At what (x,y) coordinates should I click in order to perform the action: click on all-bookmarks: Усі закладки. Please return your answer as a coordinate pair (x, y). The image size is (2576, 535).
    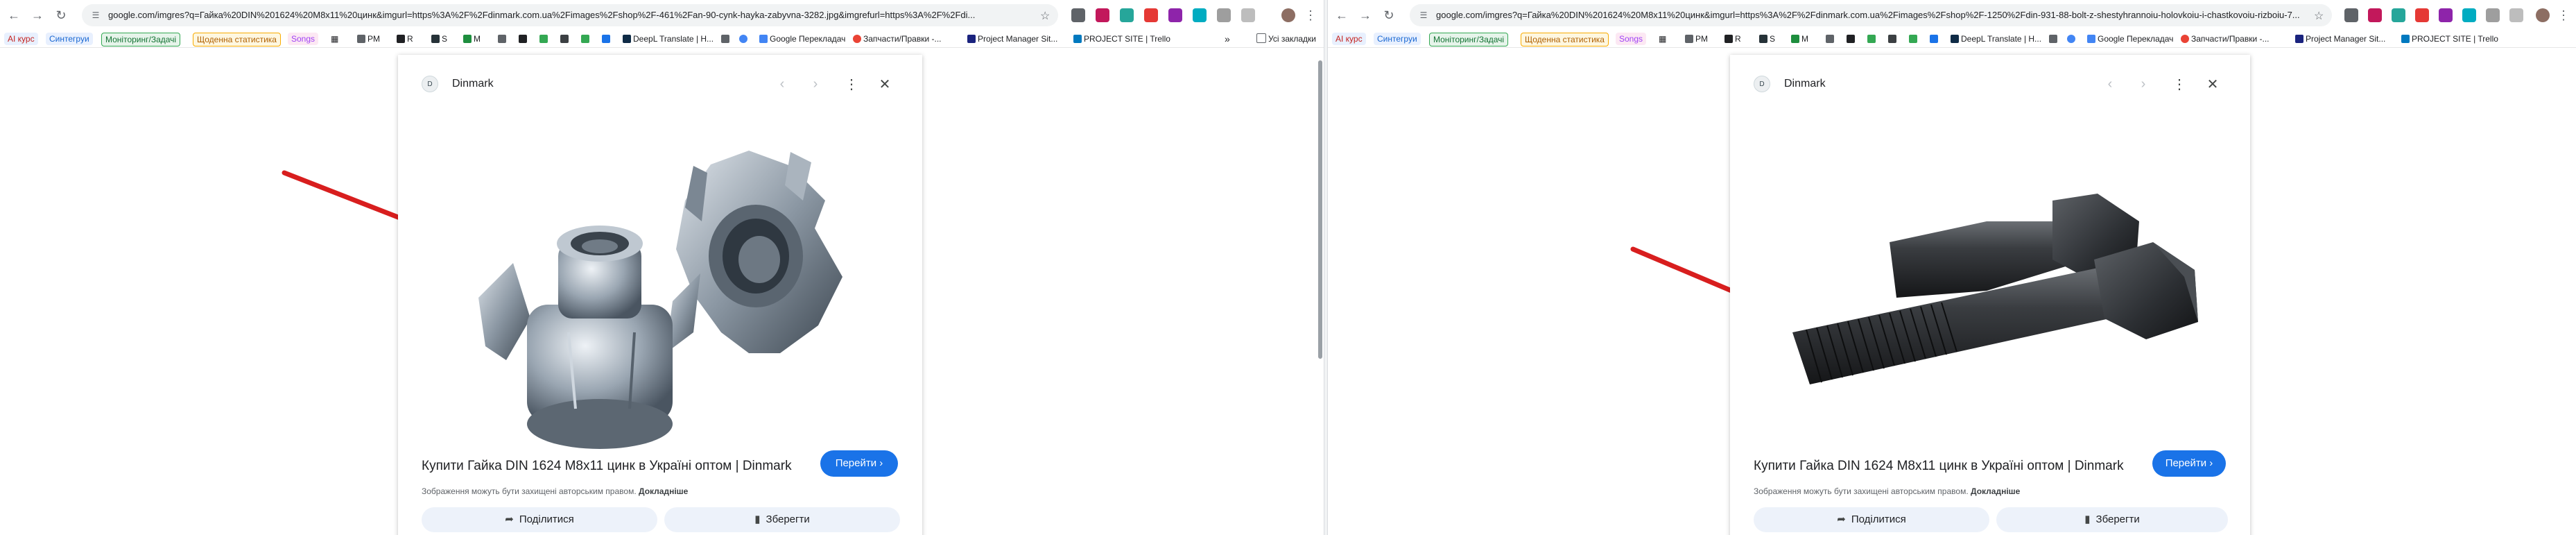
    Looking at the image, I should click on (1286, 39).